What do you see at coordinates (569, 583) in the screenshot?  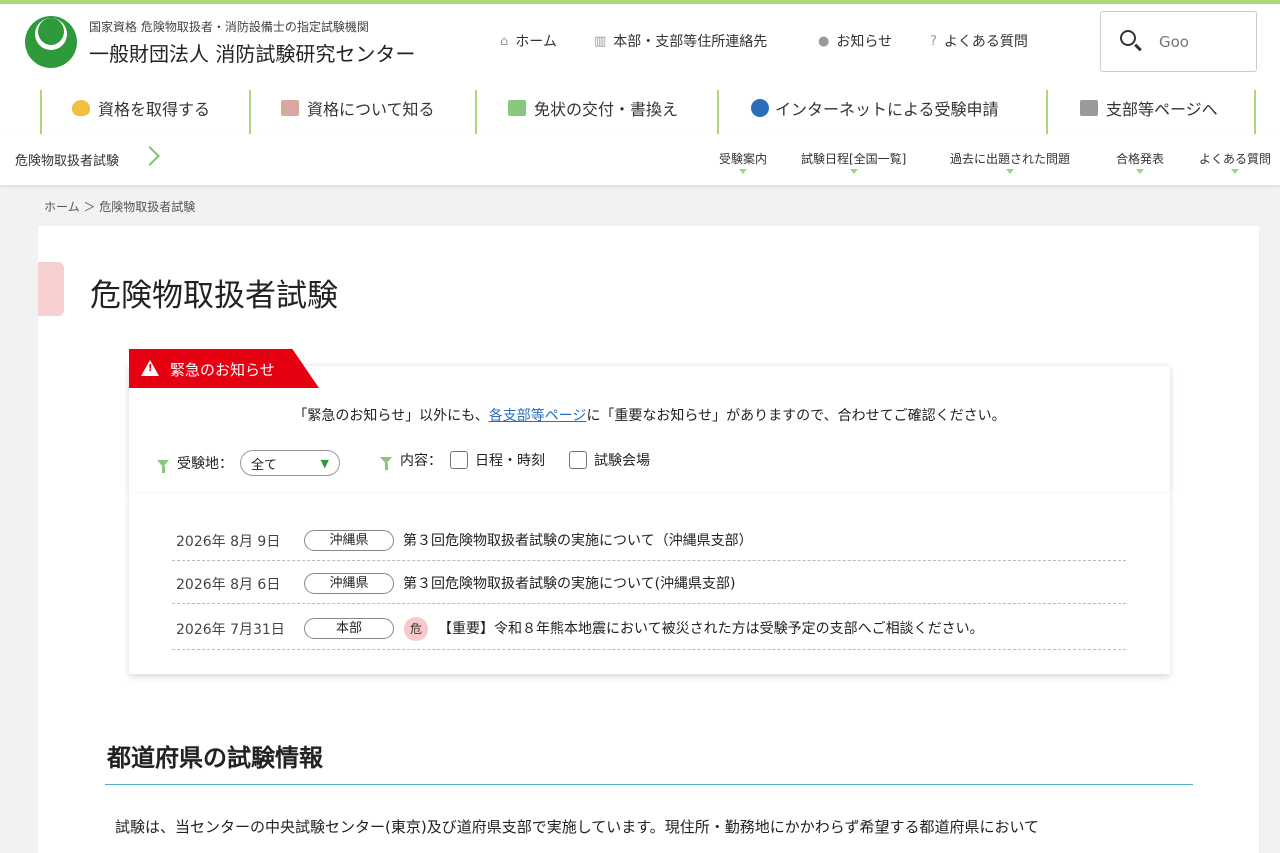 I see `news-title: 第３回危険物取扱者試験の実施について(沖縄県支部)` at bounding box center [569, 583].